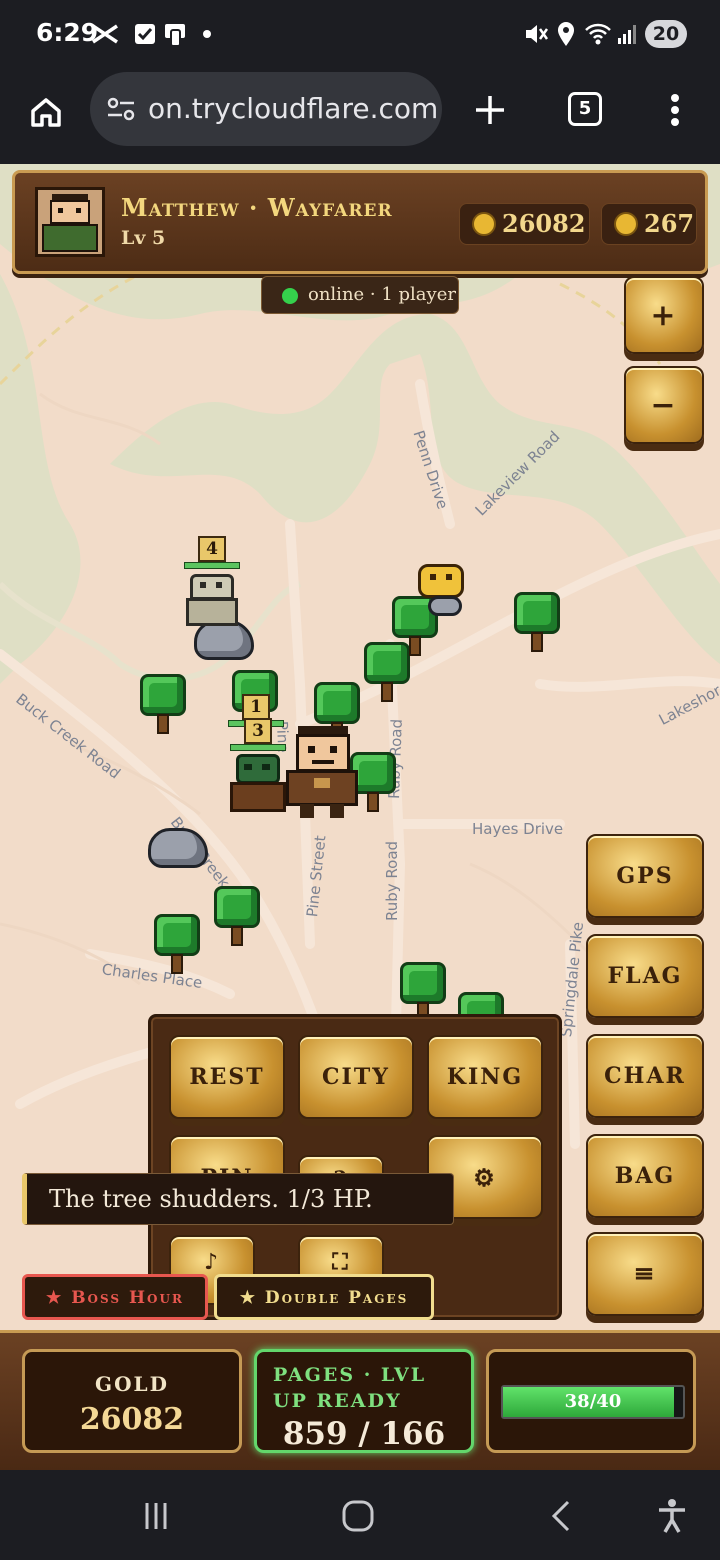 This screenshot has height=1560, width=720. I want to click on tab-switcher-button: 5, so click(585, 109).